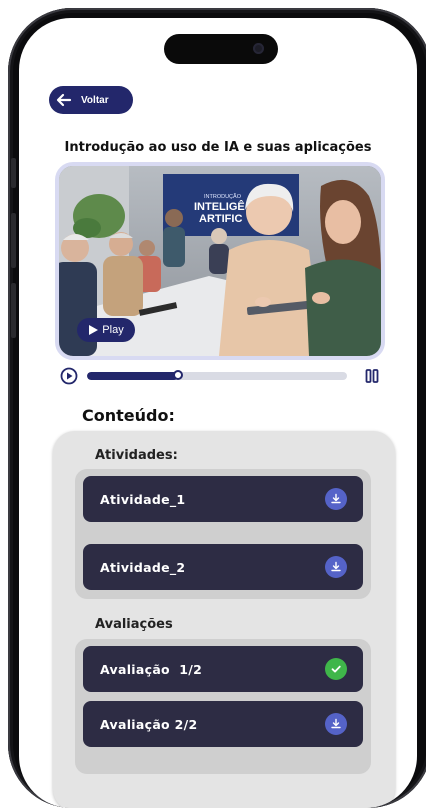 The image size is (426, 808). What do you see at coordinates (223, 499) in the screenshot?
I see `activity-item-1: Atividade_1` at bounding box center [223, 499].